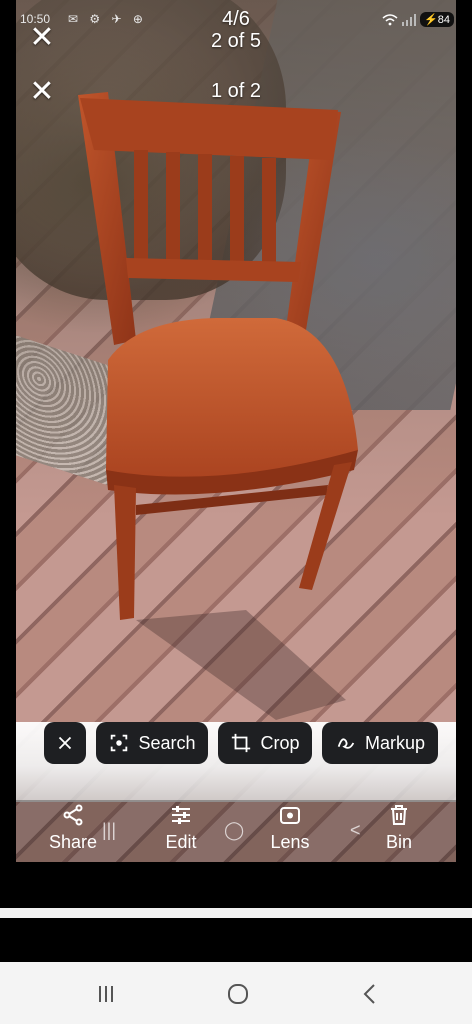 The image size is (472, 1024). I want to click on recents-button, so click(106, 994).